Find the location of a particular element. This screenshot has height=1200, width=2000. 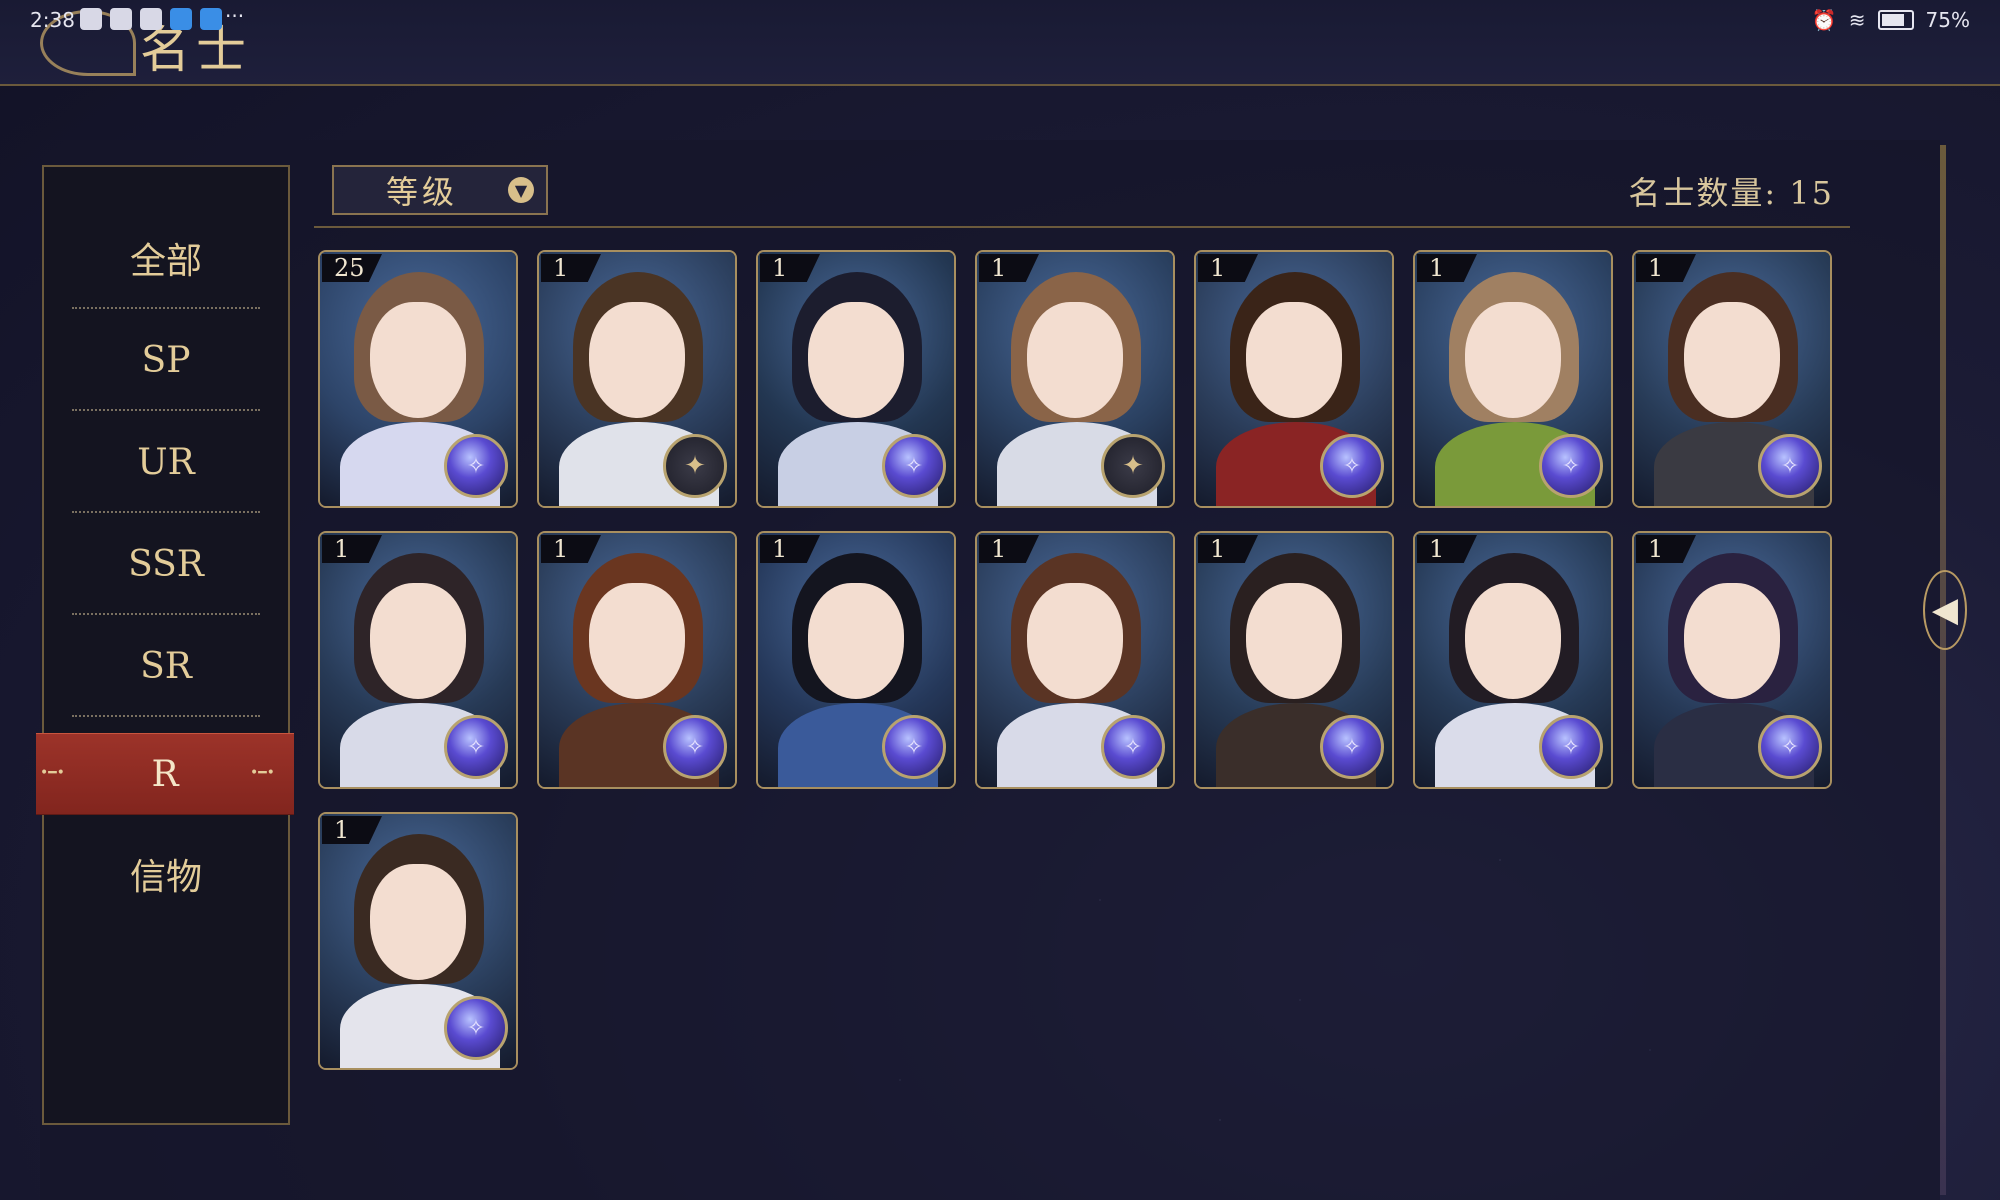

sidebar-item-label: 信物 is located at coordinates (165, 877).